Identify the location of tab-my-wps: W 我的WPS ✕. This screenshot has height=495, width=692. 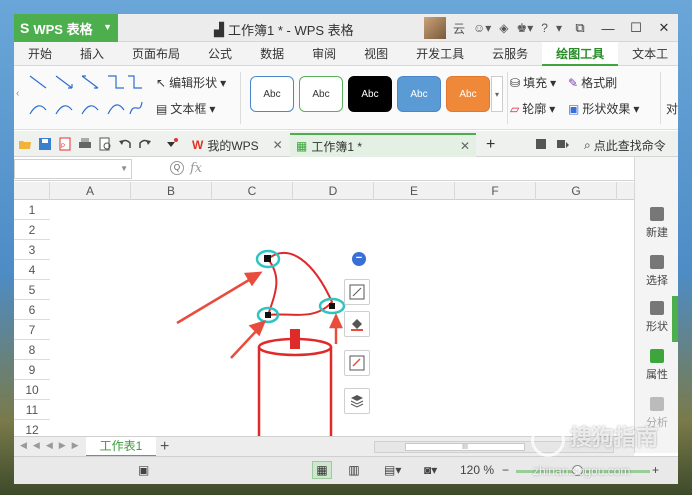
(237, 145).